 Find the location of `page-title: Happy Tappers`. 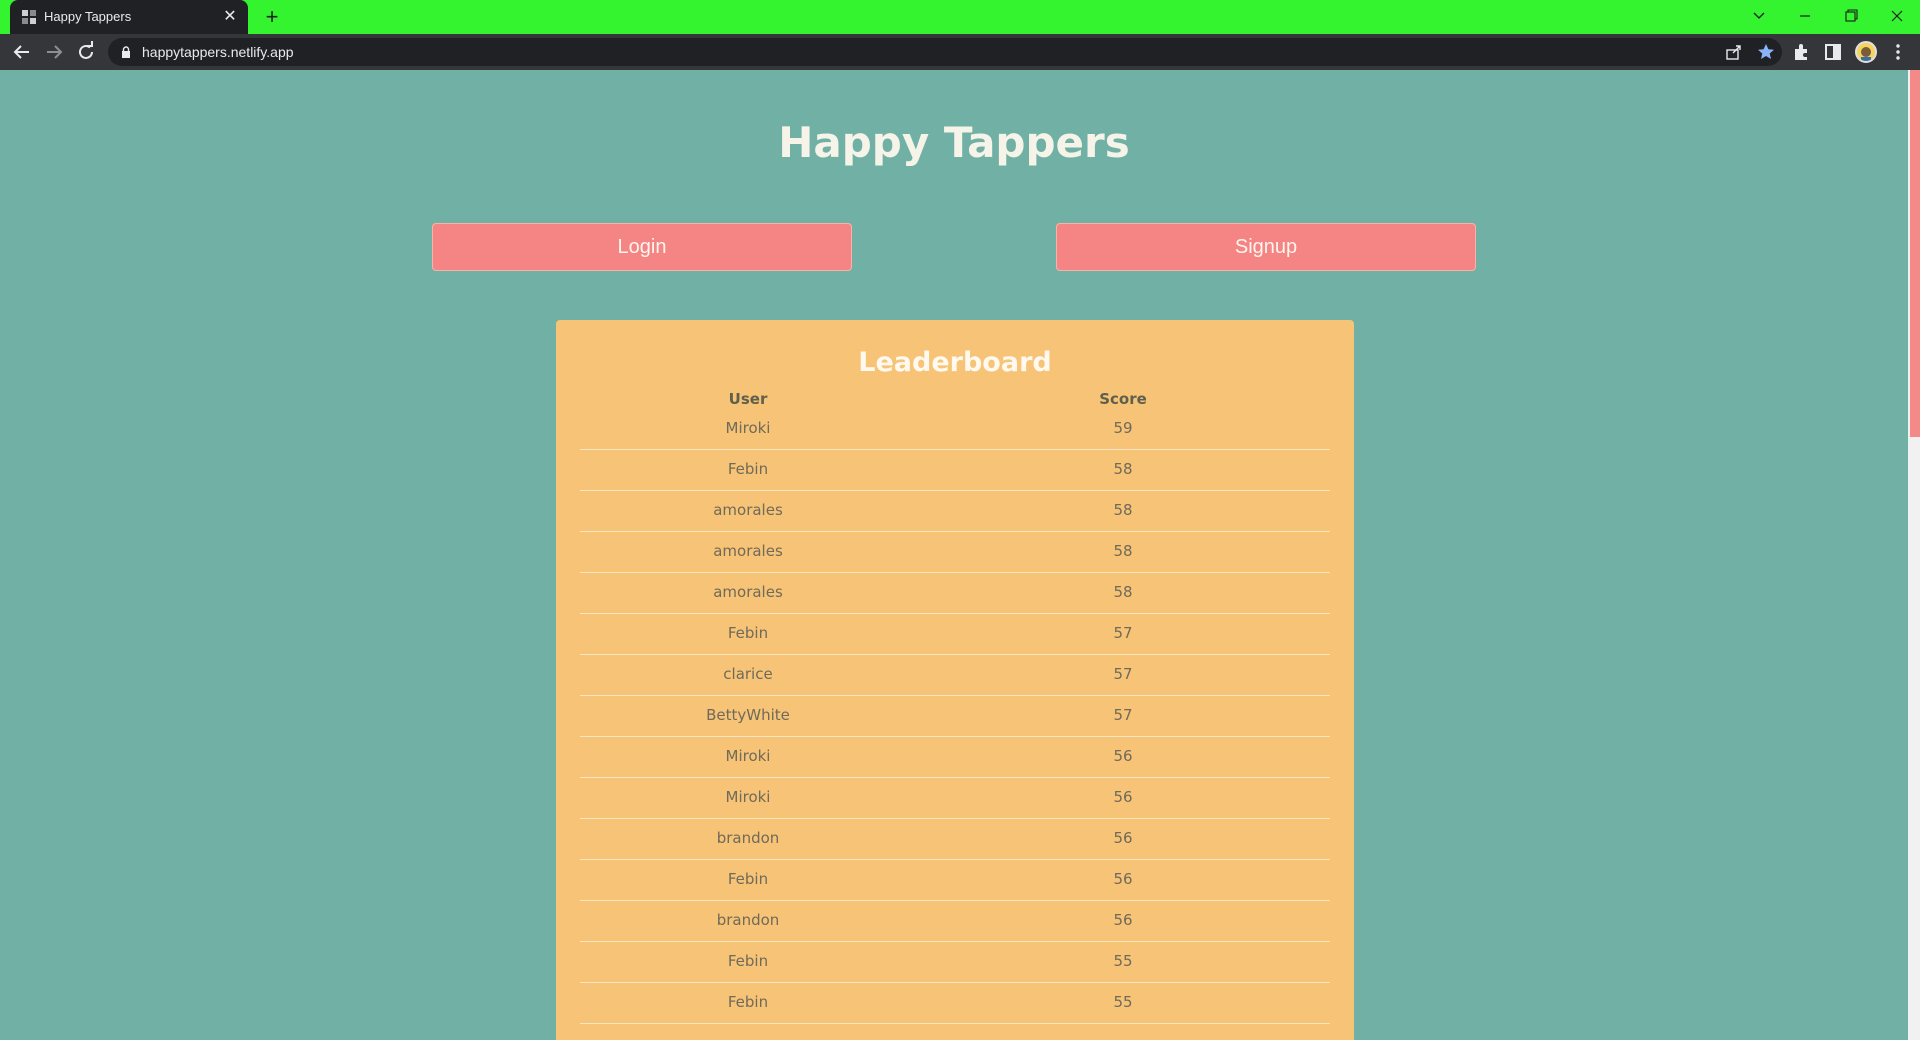

page-title: Happy Tappers is located at coordinates (954, 142).